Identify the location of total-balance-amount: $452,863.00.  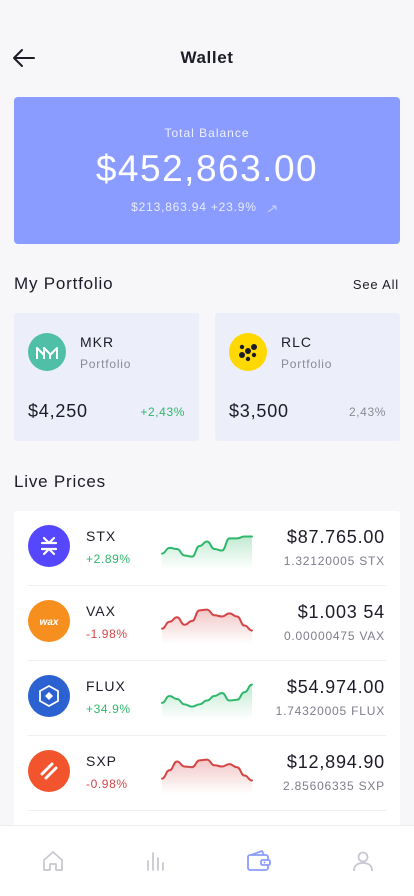
(207, 168).